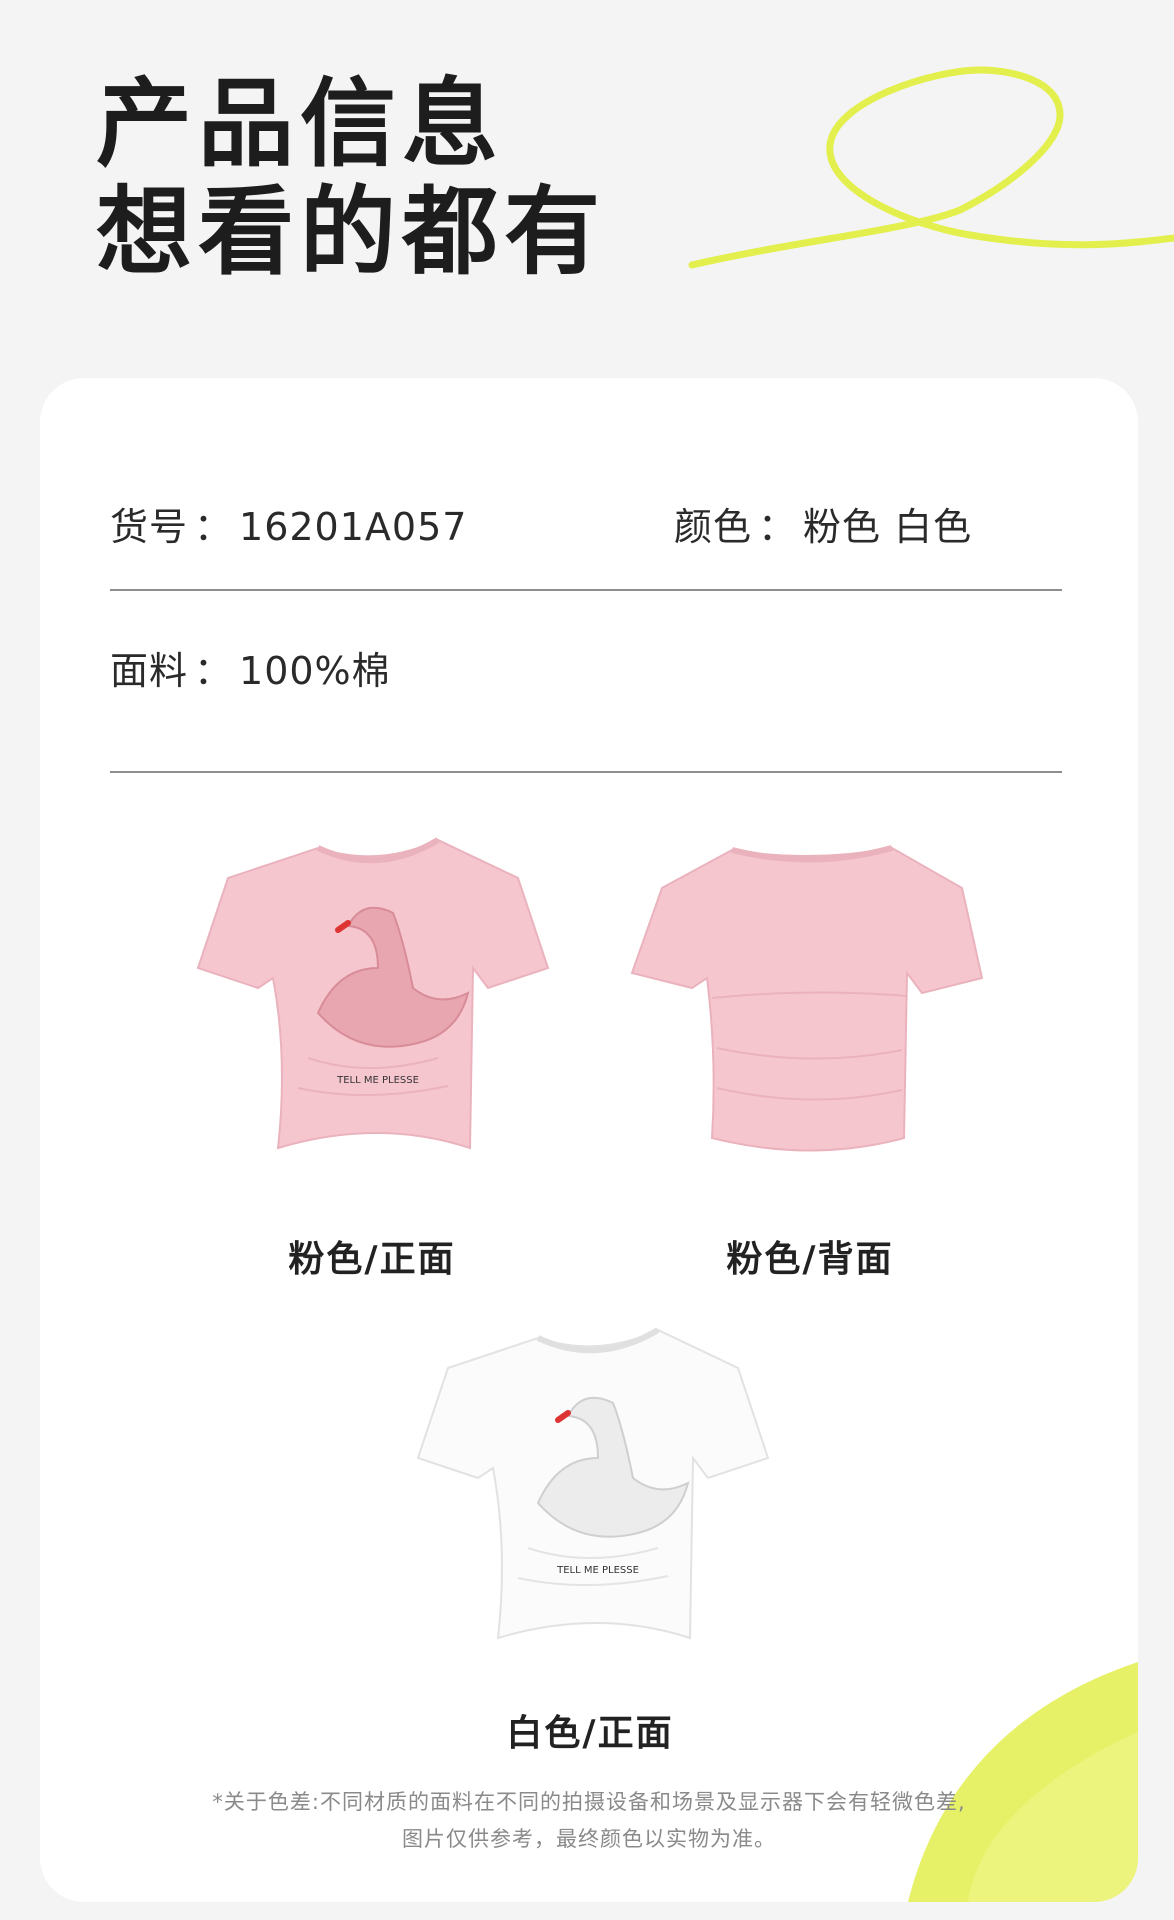  What do you see at coordinates (589, 1802) in the screenshot?
I see `disclaimer-line-1: *关于色差:不同材质的面料在不同的拍摄设备和场景及显示器下会有轻微色差,` at bounding box center [589, 1802].